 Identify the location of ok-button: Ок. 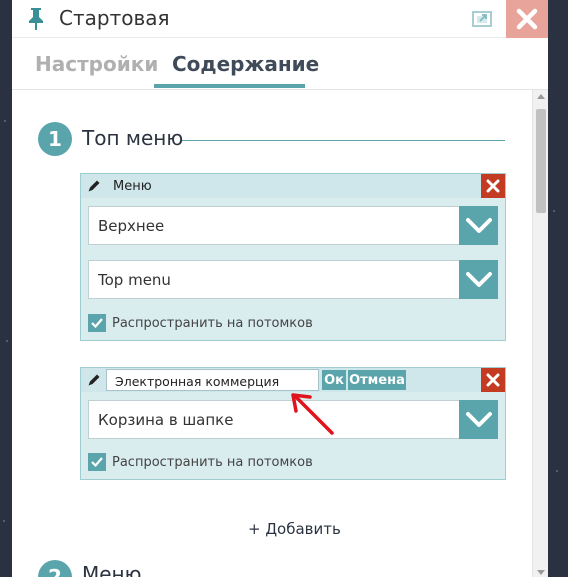
(334, 380).